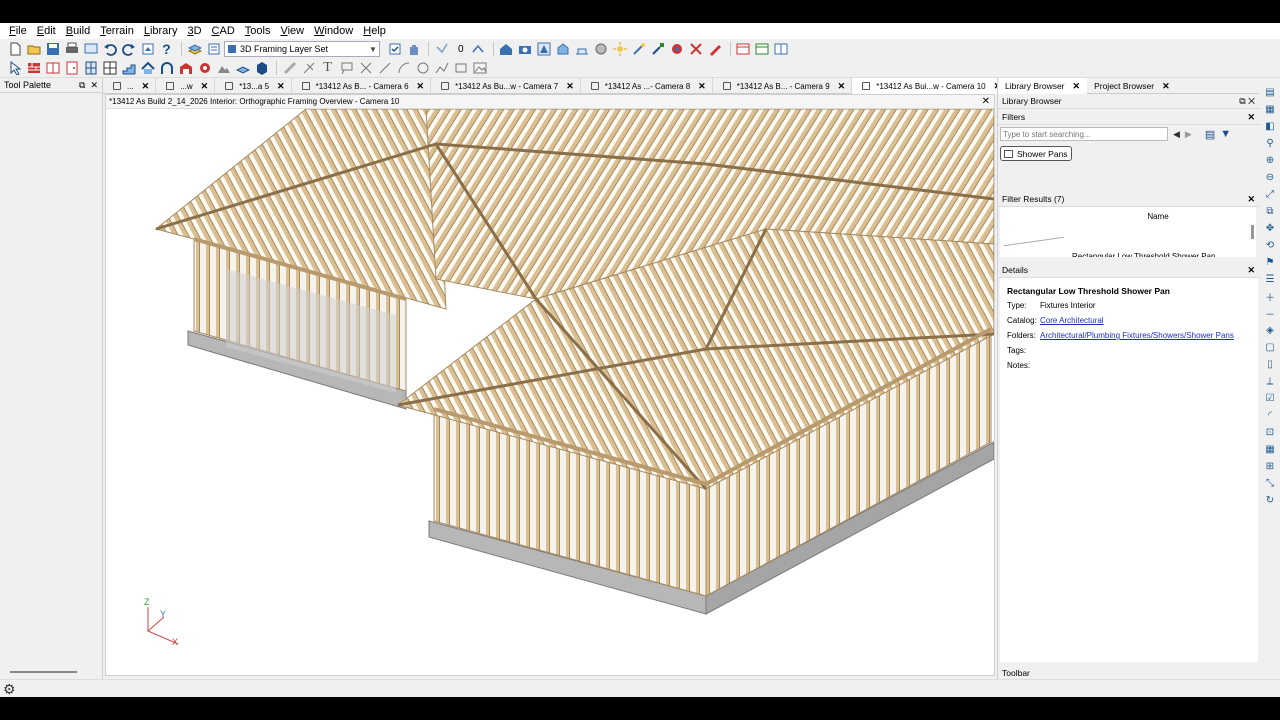  I want to click on redo-icon, so click(128, 49).